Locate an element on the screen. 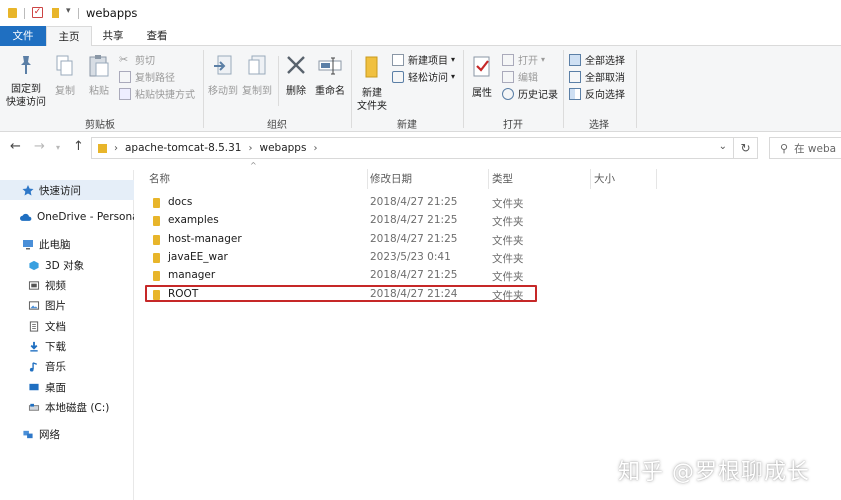 The image size is (841, 500). file-row-manager: manager 2018/4/27 21:25 文件夹 is located at coordinates (420, 276).